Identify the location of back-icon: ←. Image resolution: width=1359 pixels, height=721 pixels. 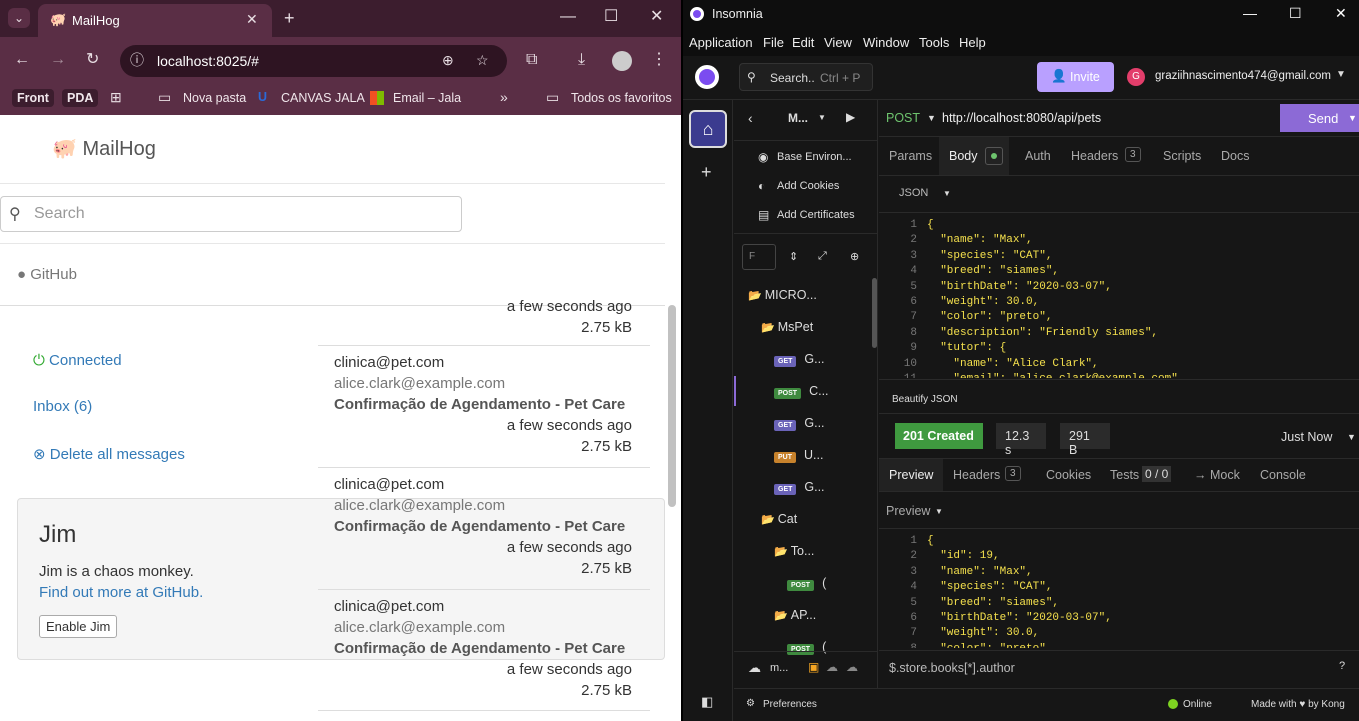
(22, 60).